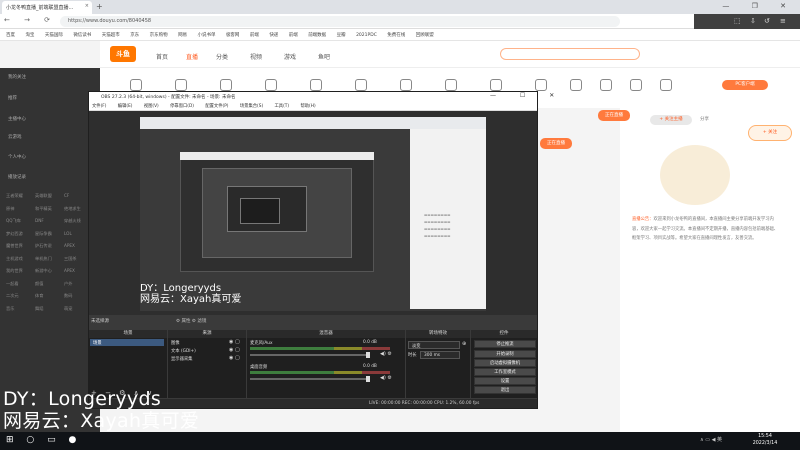  I want to click on system-tray: ∧ ▭ ◀ 英, so click(711, 439).